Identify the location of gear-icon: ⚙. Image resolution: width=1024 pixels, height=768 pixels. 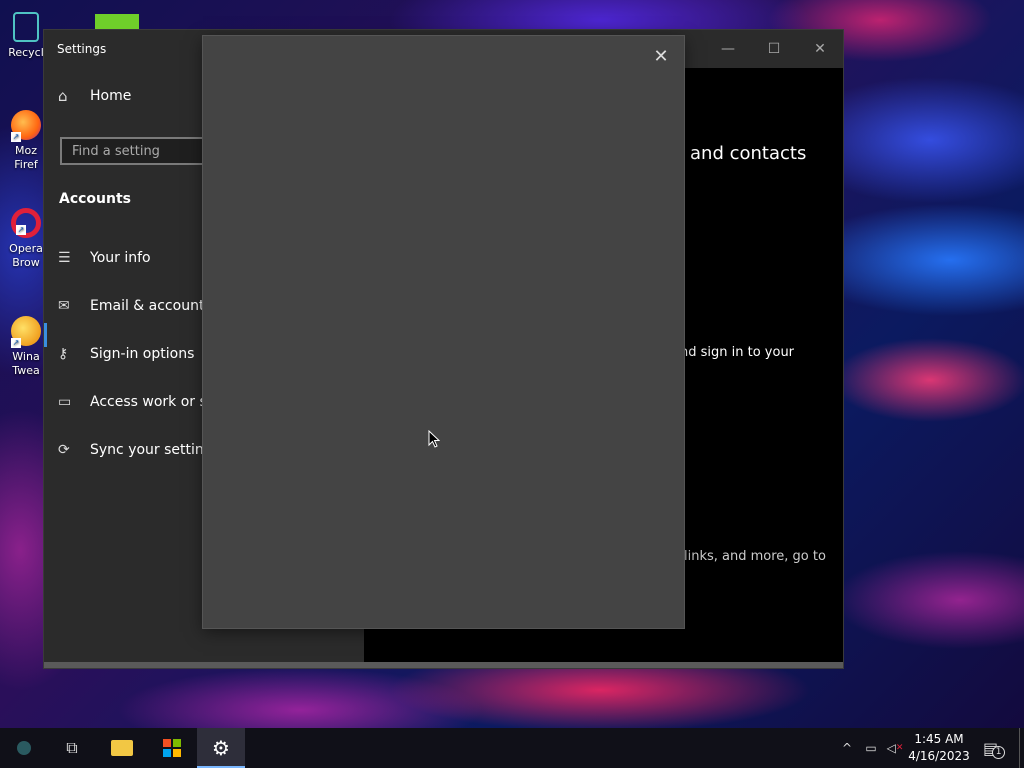
(221, 748).